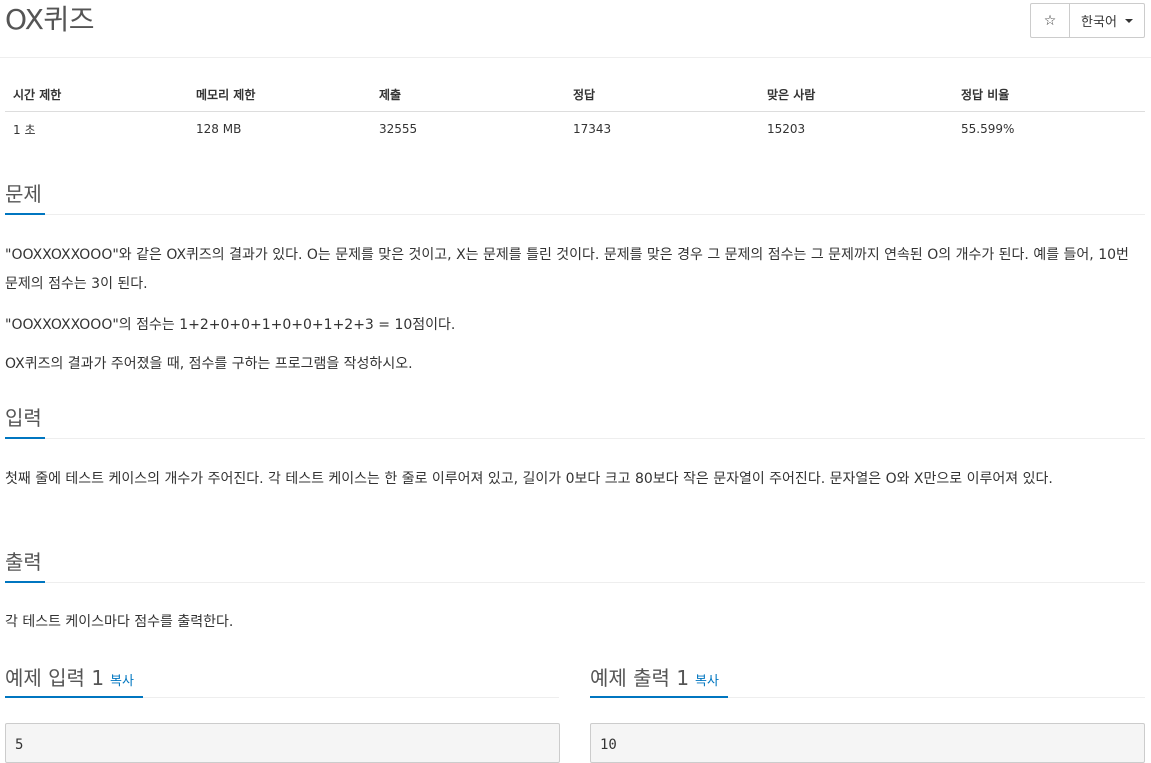 Image resolution: width=1151 pixels, height=763 pixels. I want to click on output-heading-underline, so click(25, 582).